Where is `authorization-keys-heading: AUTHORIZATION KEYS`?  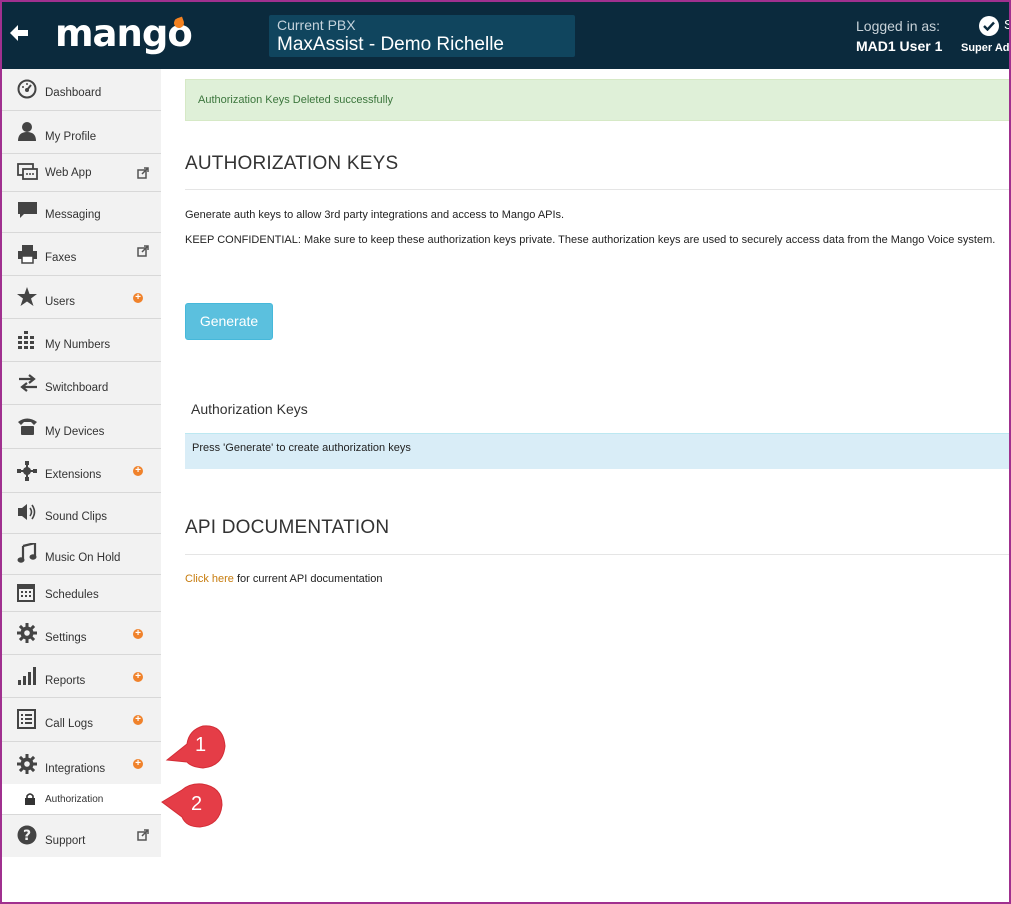 authorization-keys-heading: AUTHORIZATION KEYS is located at coordinates (292, 163).